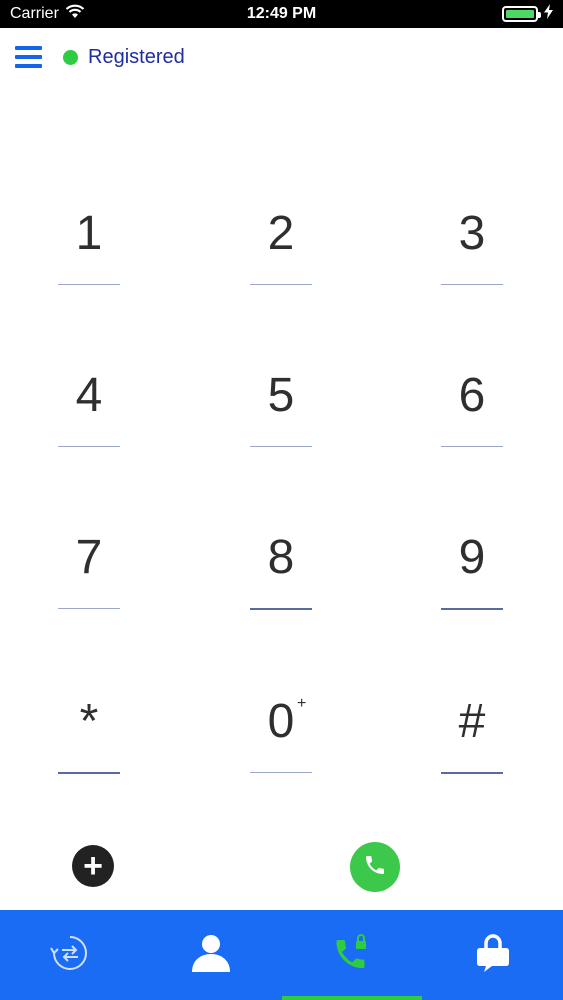 This screenshot has height=1000, width=563. Describe the element at coordinates (281, 275) in the screenshot. I see `key-2: 2` at that location.